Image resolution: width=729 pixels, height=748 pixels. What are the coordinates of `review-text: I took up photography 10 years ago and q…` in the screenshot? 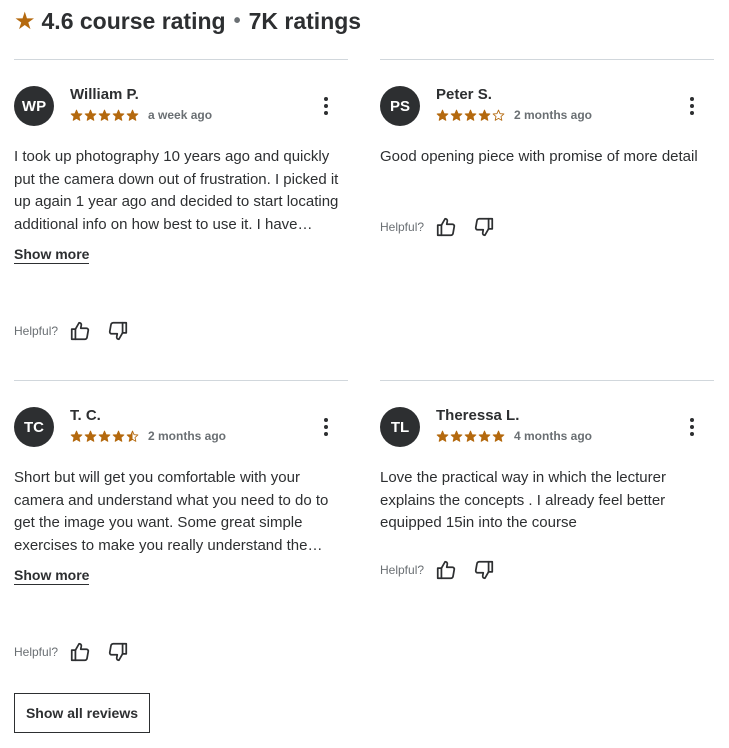 It's located at (176, 190).